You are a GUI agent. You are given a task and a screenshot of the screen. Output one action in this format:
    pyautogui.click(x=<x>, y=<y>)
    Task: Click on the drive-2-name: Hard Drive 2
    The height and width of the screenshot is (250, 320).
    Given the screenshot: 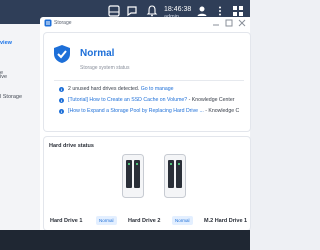 What is the action you would take?
    pyautogui.click(x=144, y=221)
    